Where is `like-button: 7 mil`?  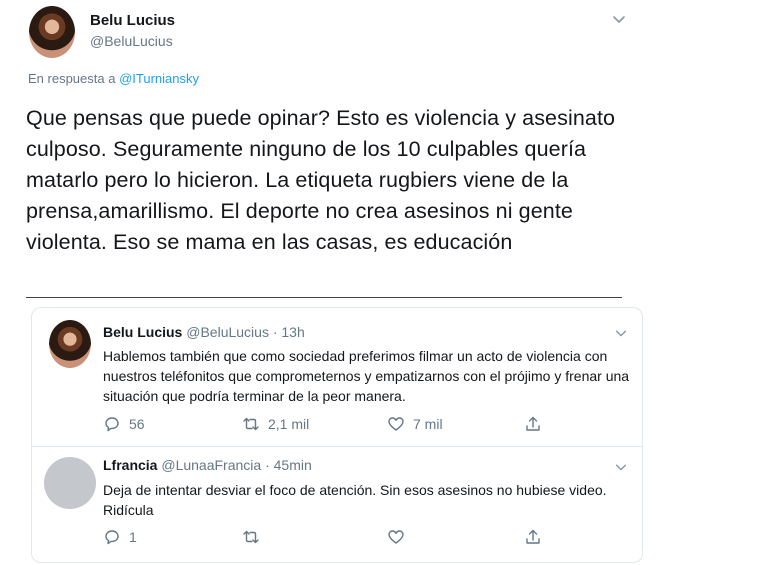
like-button: 7 mil is located at coordinates (415, 424).